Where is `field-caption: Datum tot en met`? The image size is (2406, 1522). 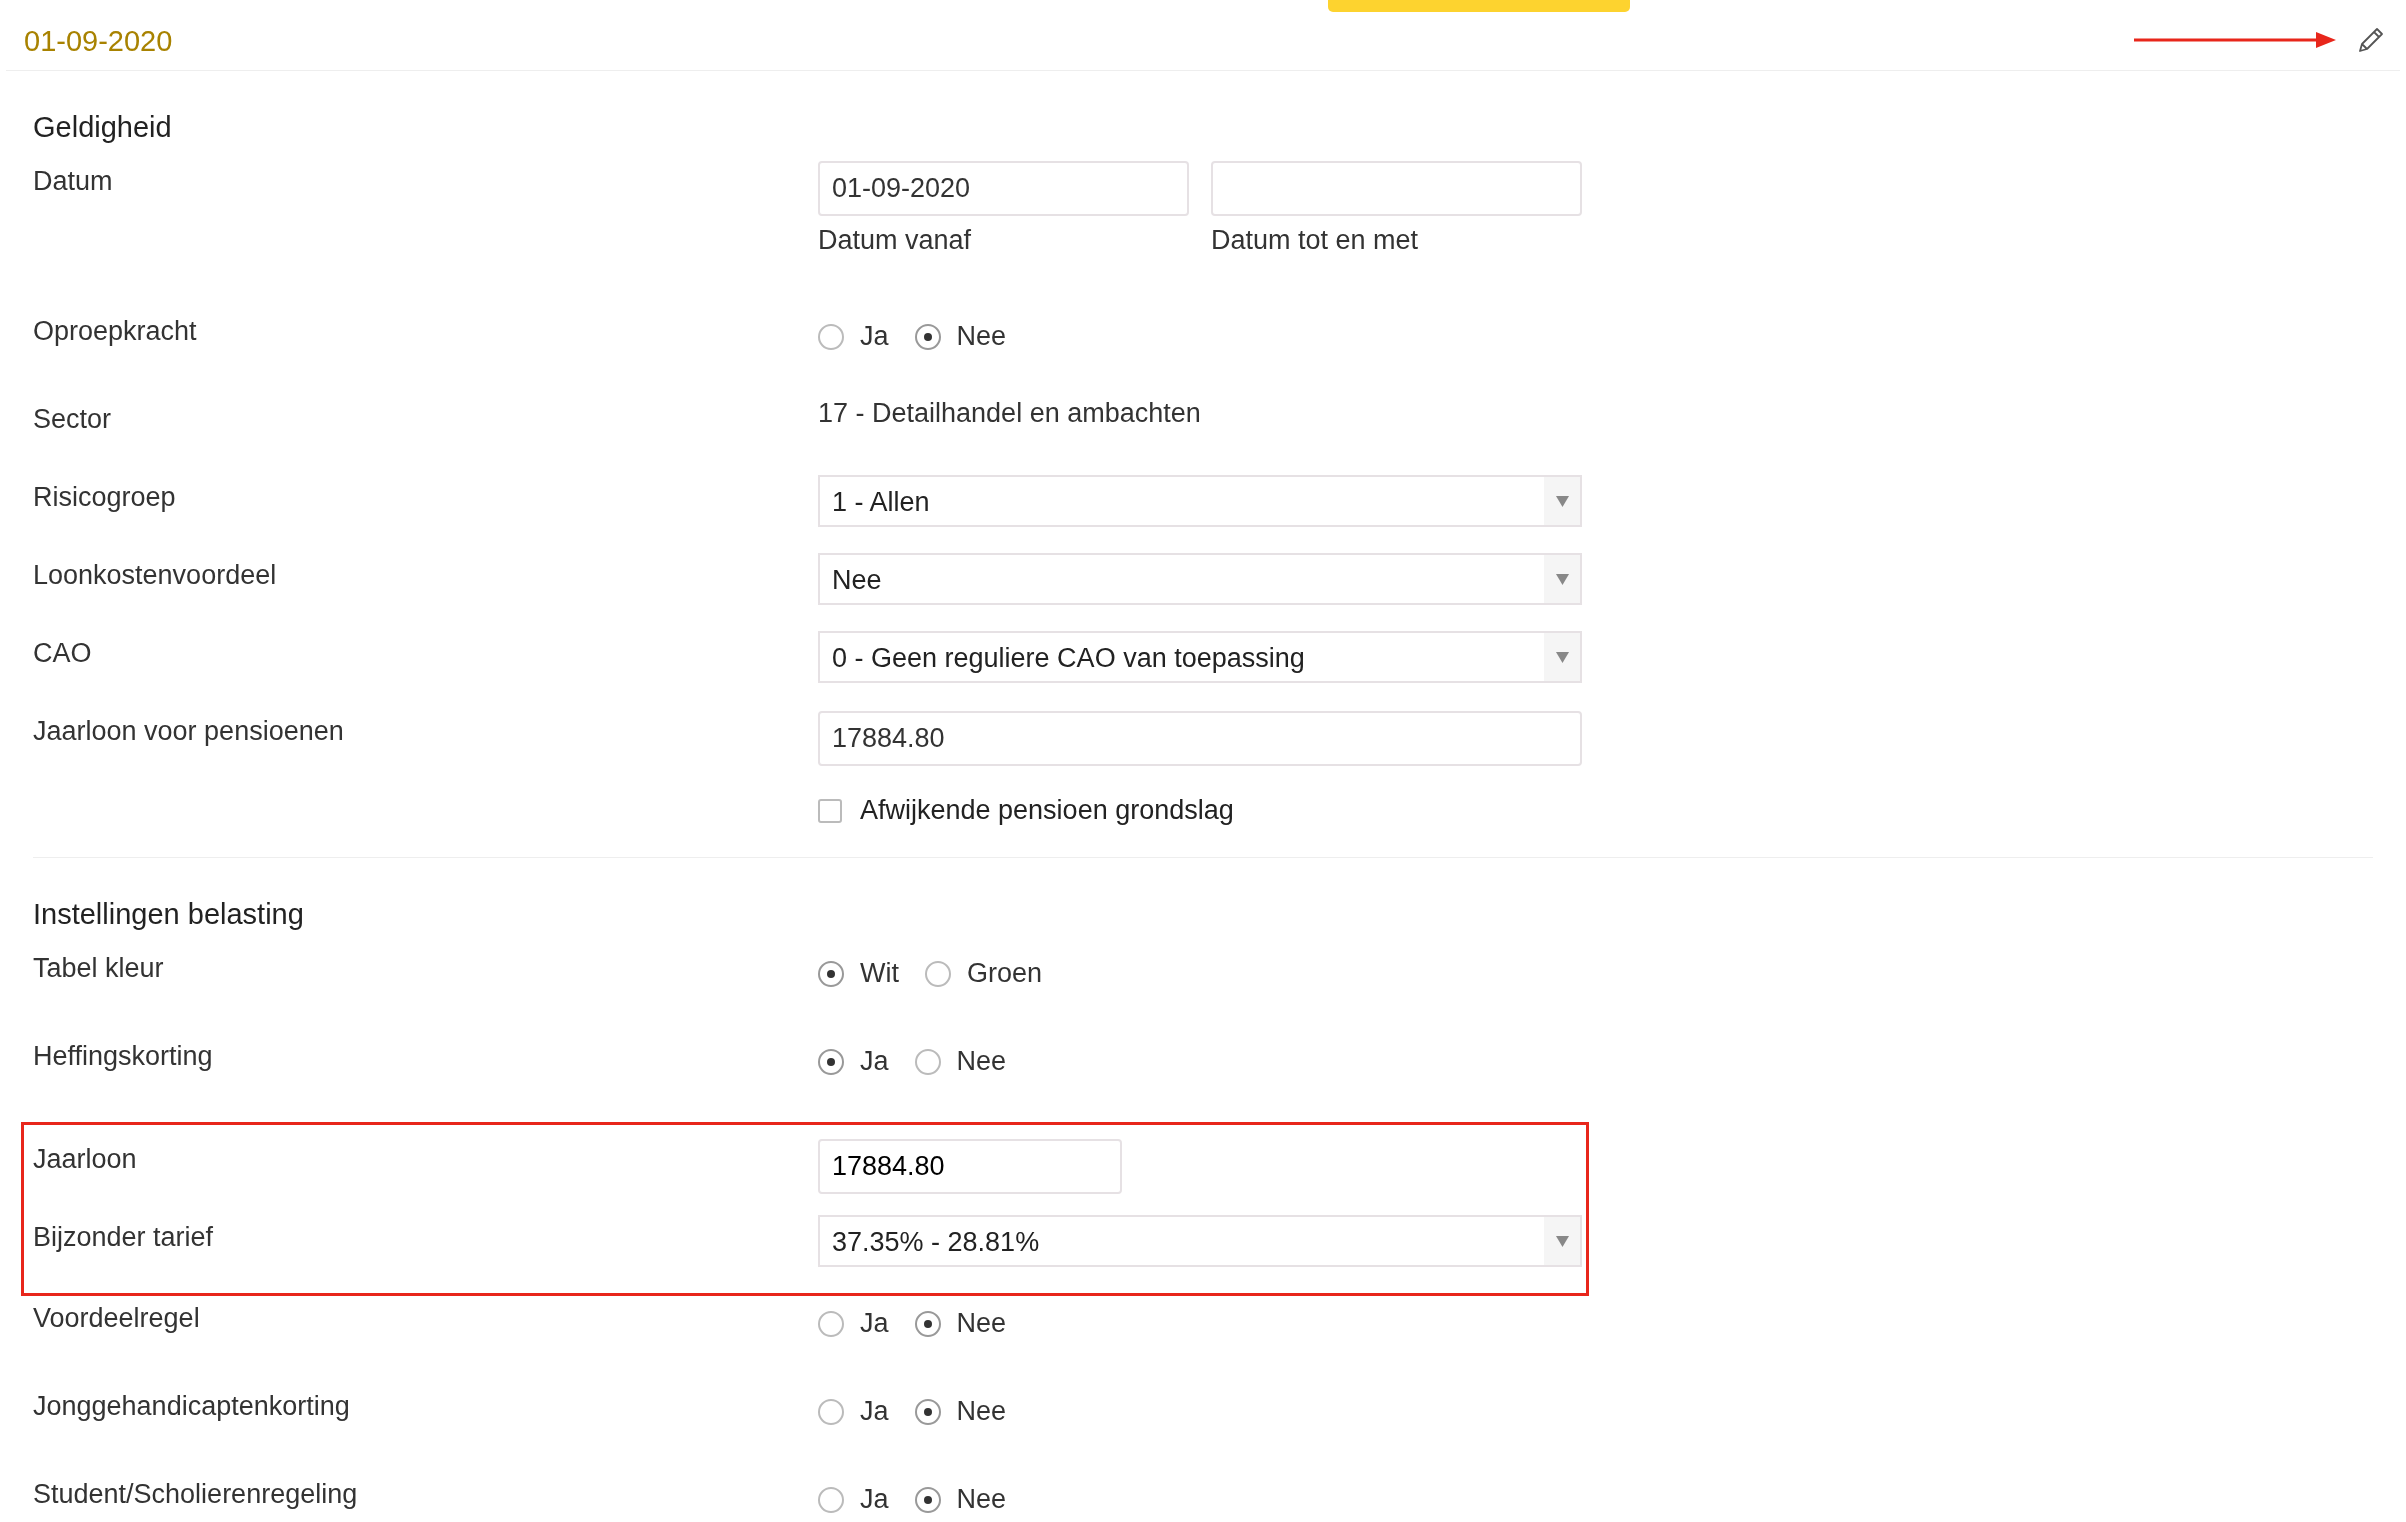 field-caption: Datum tot en met is located at coordinates (1315, 240).